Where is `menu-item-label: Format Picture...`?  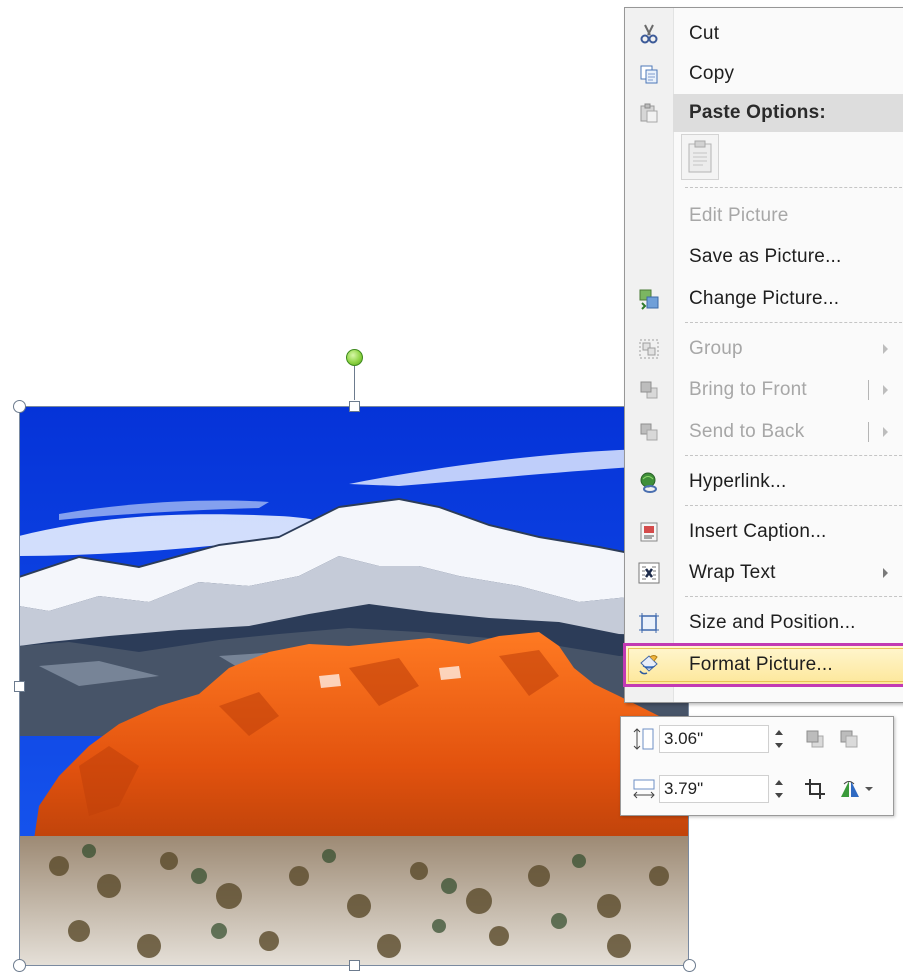 menu-item-label: Format Picture... is located at coordinates (761, 664).